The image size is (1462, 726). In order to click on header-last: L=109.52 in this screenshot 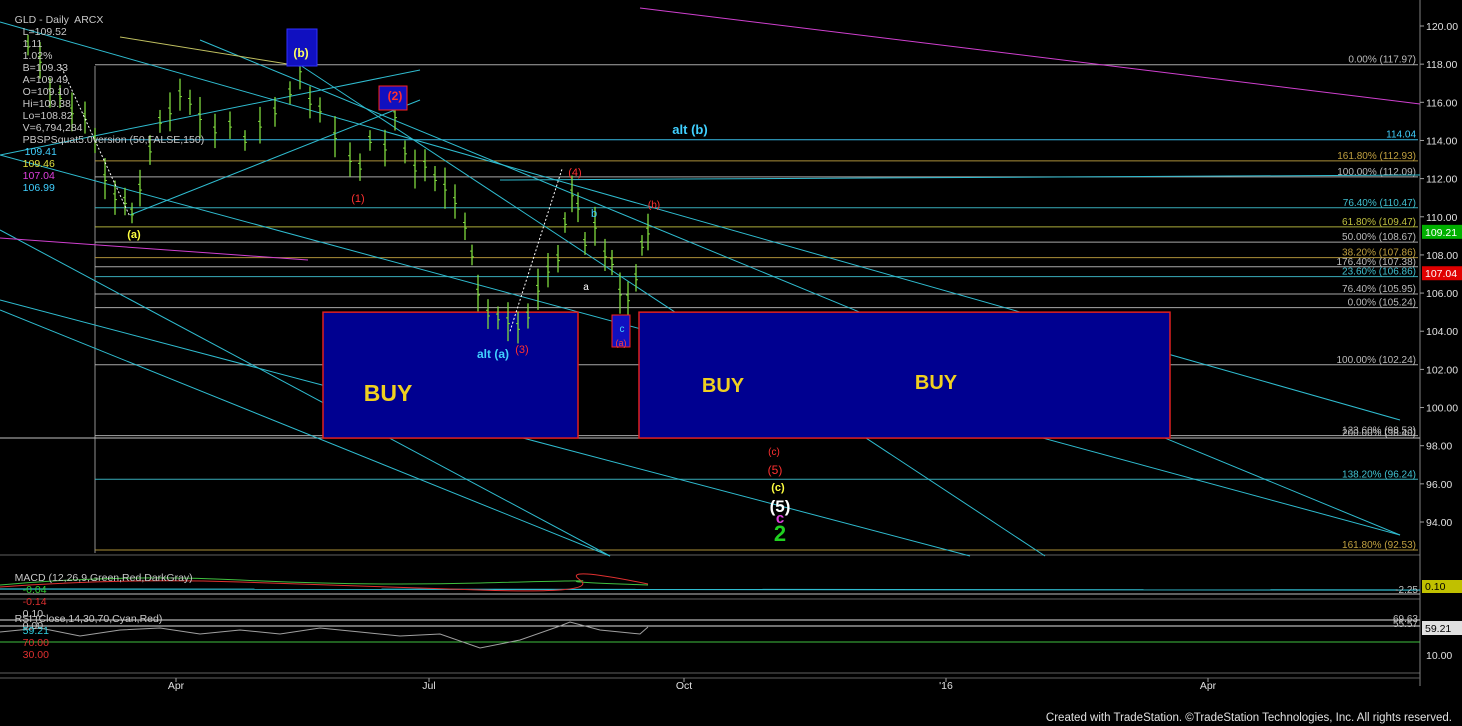, I will do `click(44, 32)`.